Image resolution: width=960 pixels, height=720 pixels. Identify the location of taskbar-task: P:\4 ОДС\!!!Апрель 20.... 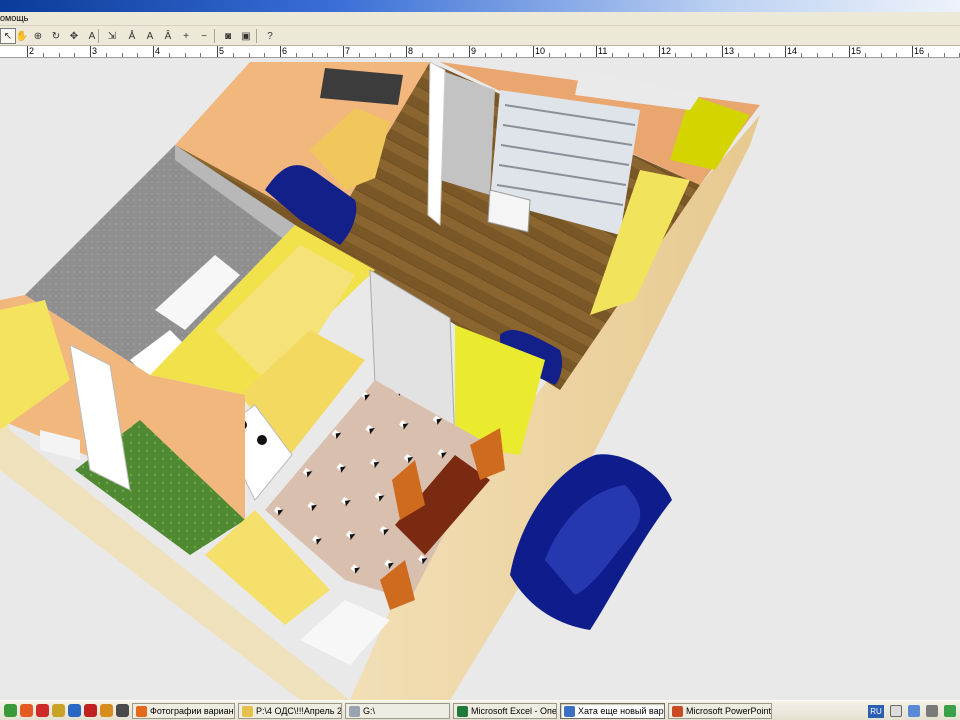
(290, 711).